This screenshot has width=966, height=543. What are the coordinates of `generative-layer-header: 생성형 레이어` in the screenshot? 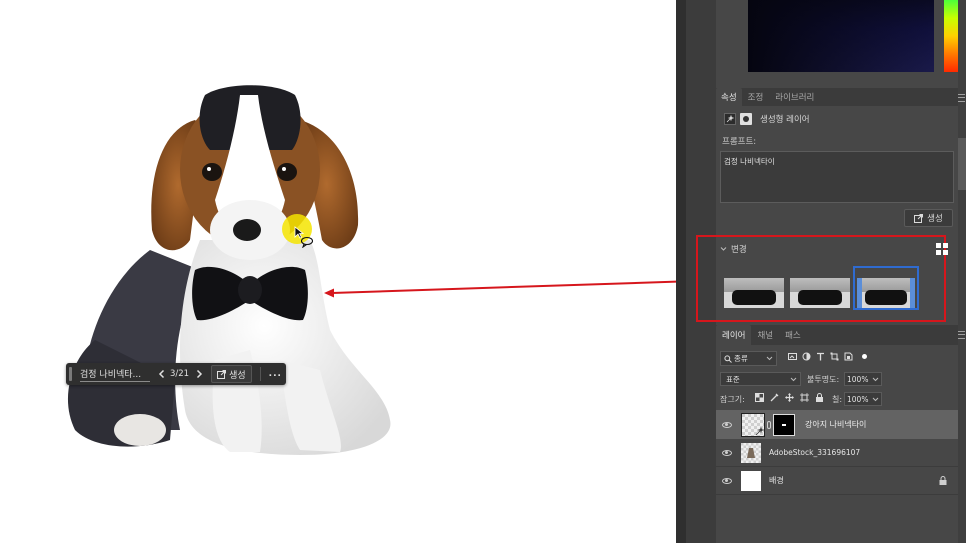 It's located at (837, 119).